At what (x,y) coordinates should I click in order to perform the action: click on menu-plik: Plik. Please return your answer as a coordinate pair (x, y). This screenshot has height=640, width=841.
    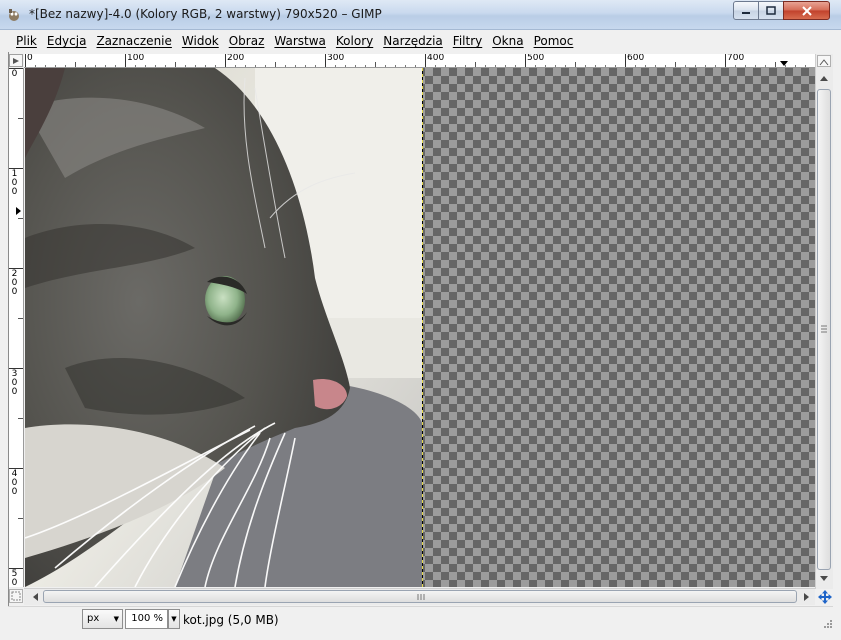
    Looking at the image, I should click on (26, 41).